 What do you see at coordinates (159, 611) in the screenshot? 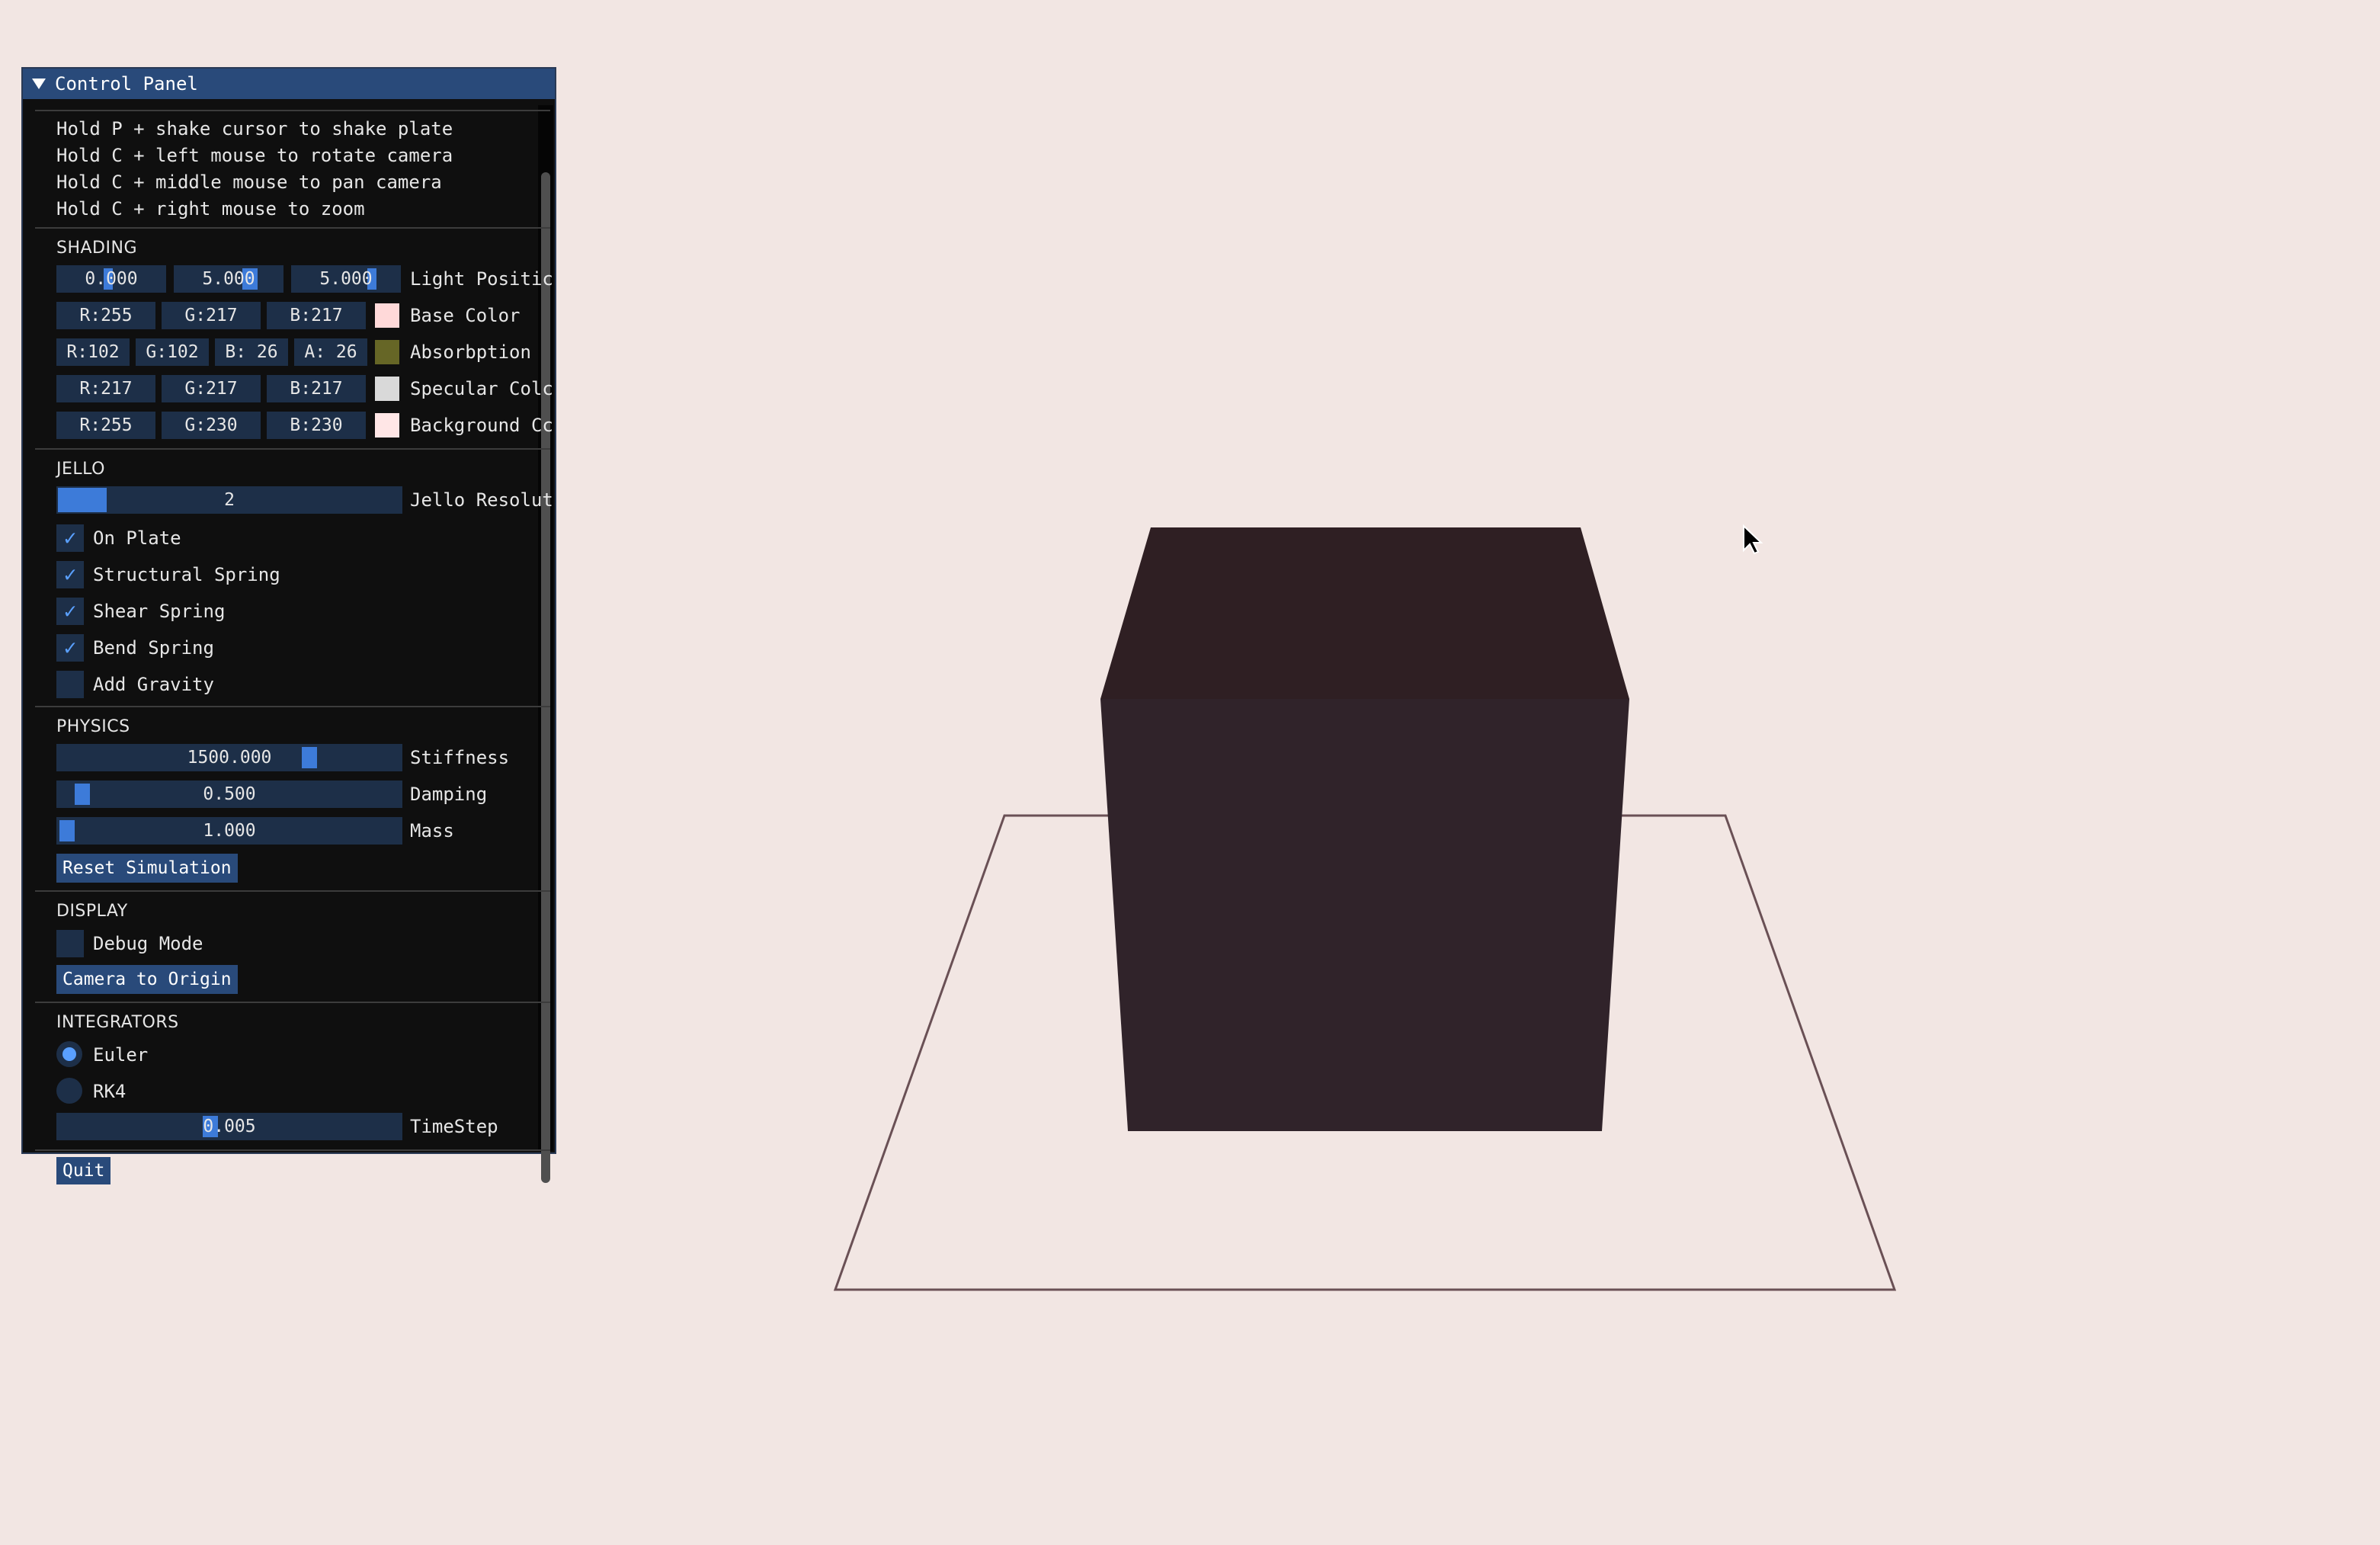
I see `shear-spring-label: Shear Spring` at bounding box center [159, 611].